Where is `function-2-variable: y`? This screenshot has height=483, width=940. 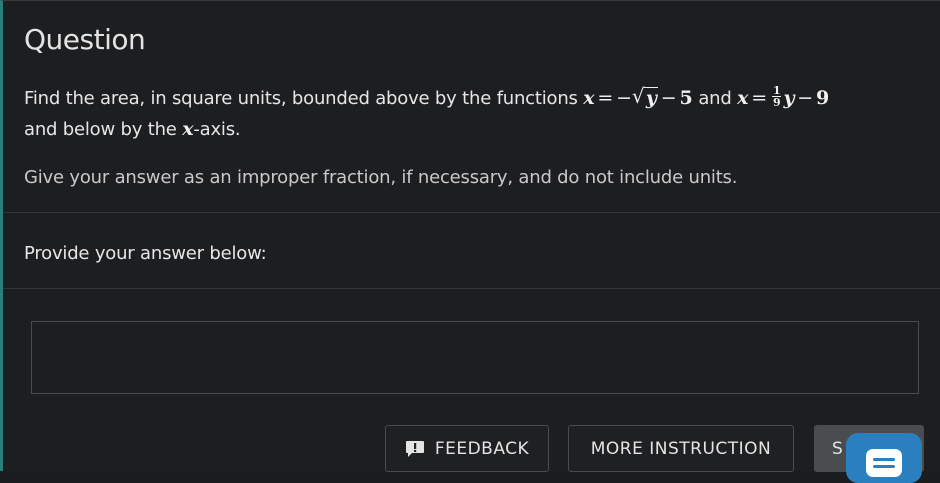 function-2-variable: y is located at coordinates (789, 98).